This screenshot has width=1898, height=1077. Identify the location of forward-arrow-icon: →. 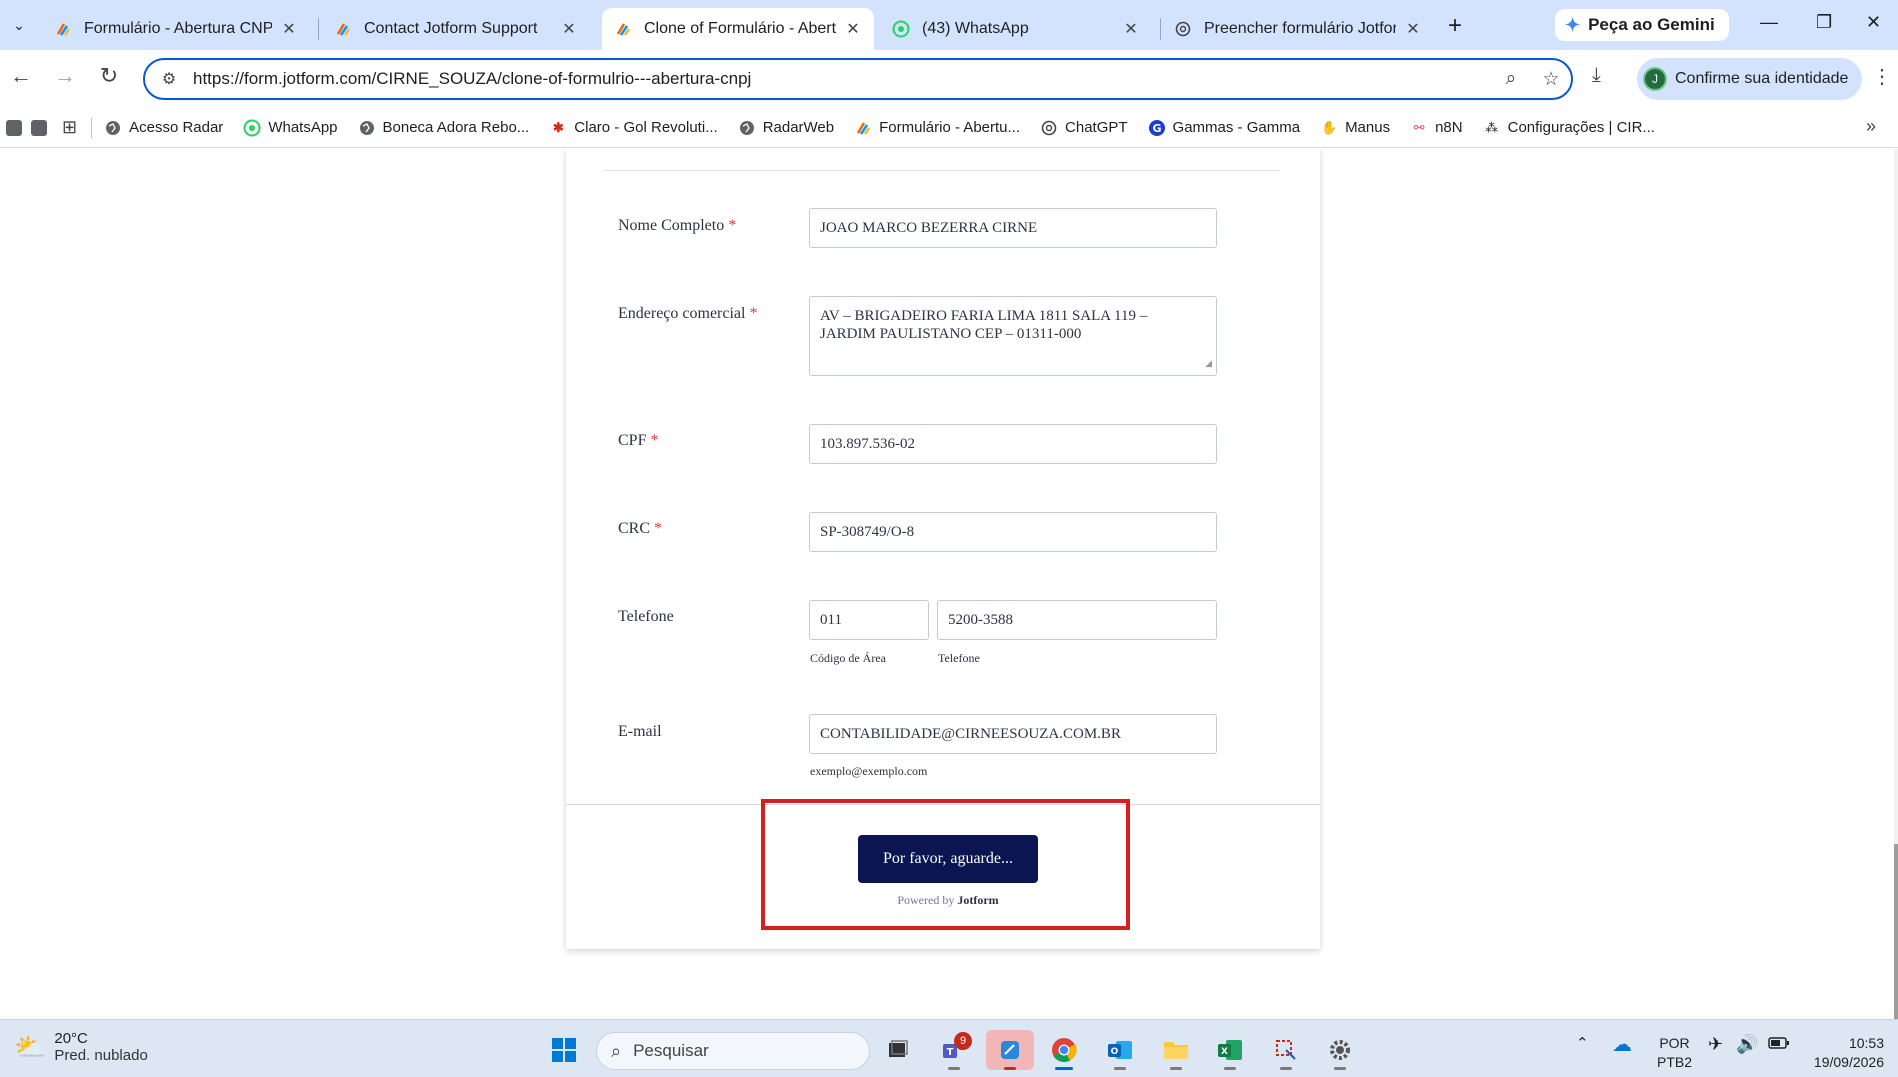
(65, 76).